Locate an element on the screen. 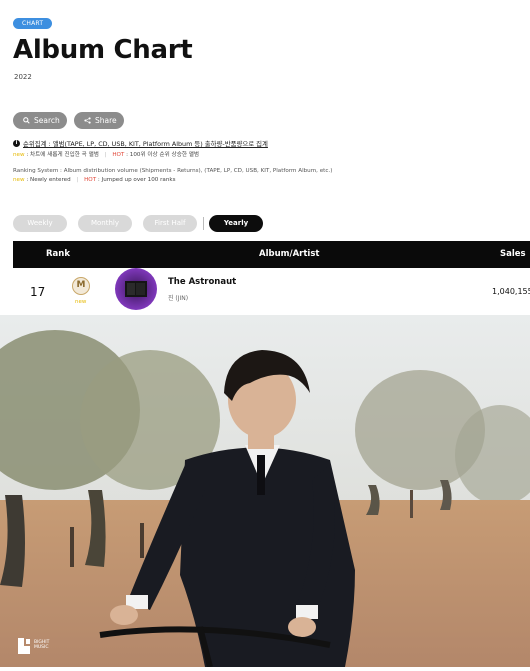 This screenshot has height=671, width=530. album-cover is located at coordinates (136, 289).